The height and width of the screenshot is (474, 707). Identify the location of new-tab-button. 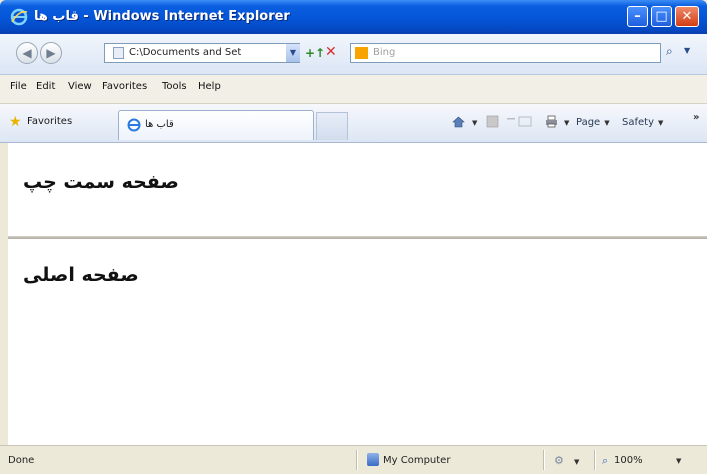
(332, 126).